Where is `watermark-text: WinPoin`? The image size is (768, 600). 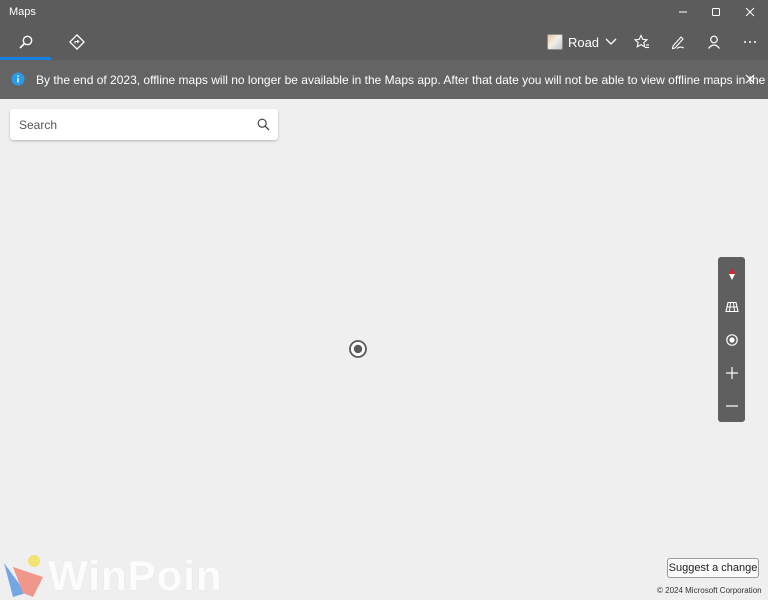 watermark-text: WinPoin is located at coordinates (135, 575).